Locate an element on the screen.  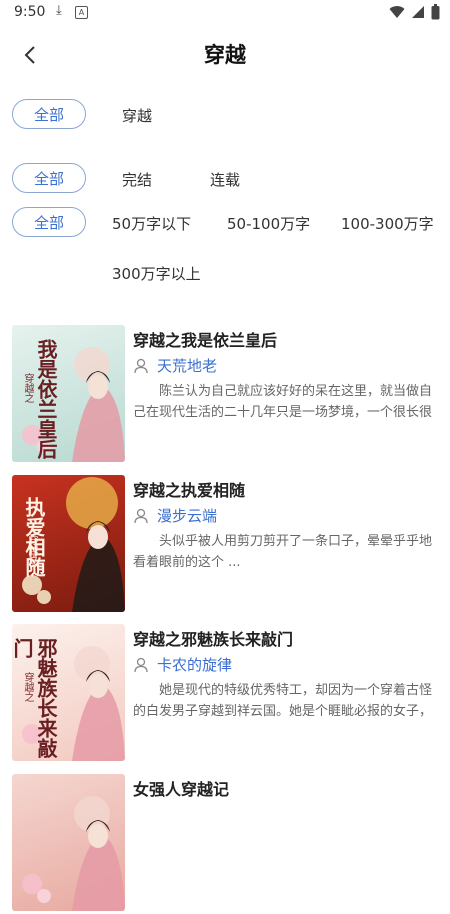
author-name: 卡农的旋律 is located at coordinates (194, 664).